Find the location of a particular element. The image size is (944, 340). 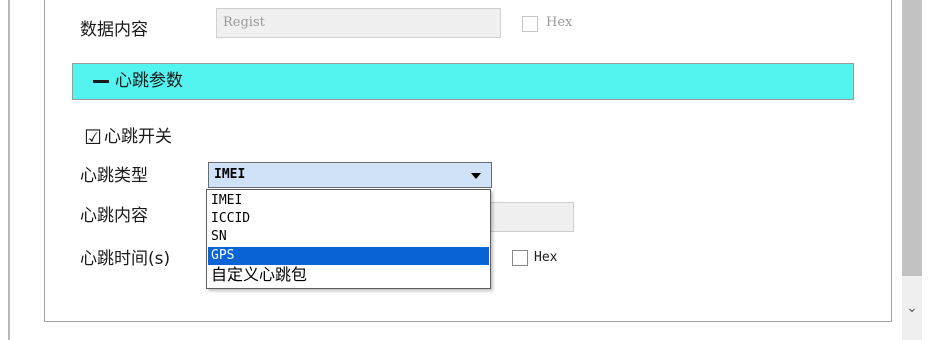

heartbeat-time-label: 心跳时间(s) is located at coordinates (125, 259).